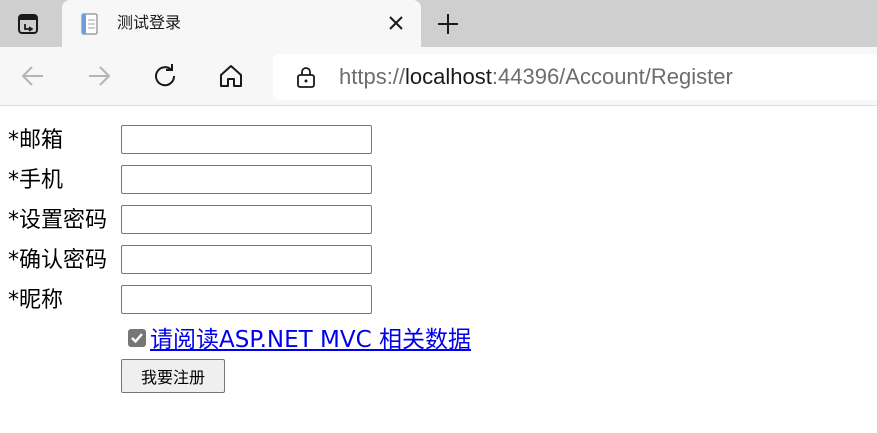 This screenshot has height=433, width=877. I want to click on nickname-field, so click(246, 299).